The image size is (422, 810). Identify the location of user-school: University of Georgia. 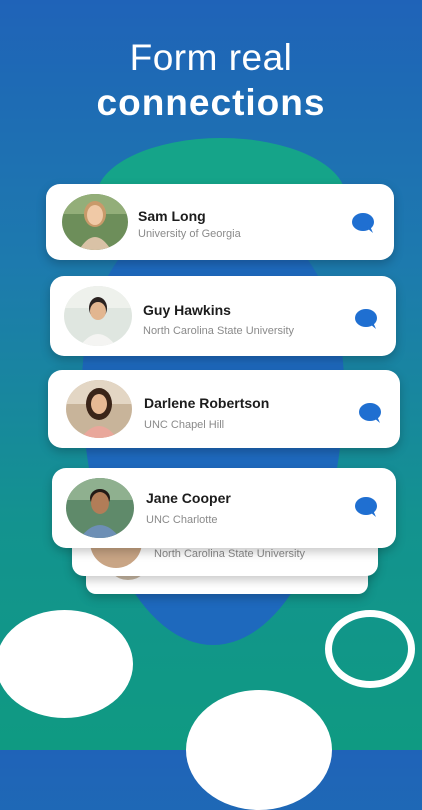
(189, 234).